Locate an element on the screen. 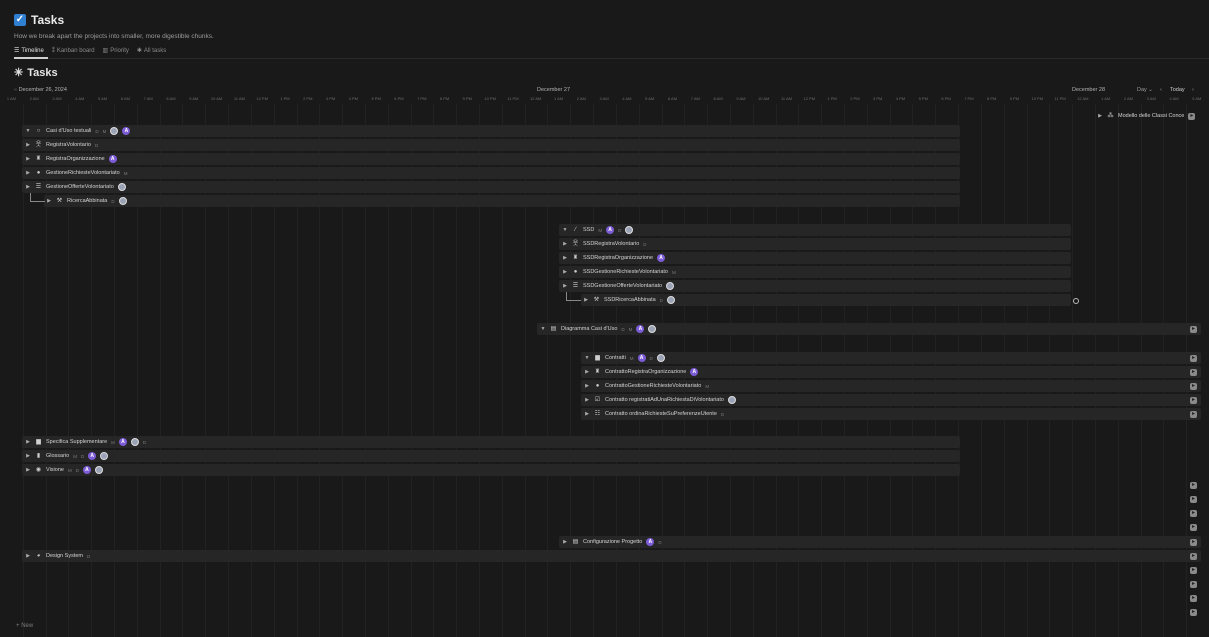 The image size is (1209, 637). tag: M is located at coordinates (707, 386).